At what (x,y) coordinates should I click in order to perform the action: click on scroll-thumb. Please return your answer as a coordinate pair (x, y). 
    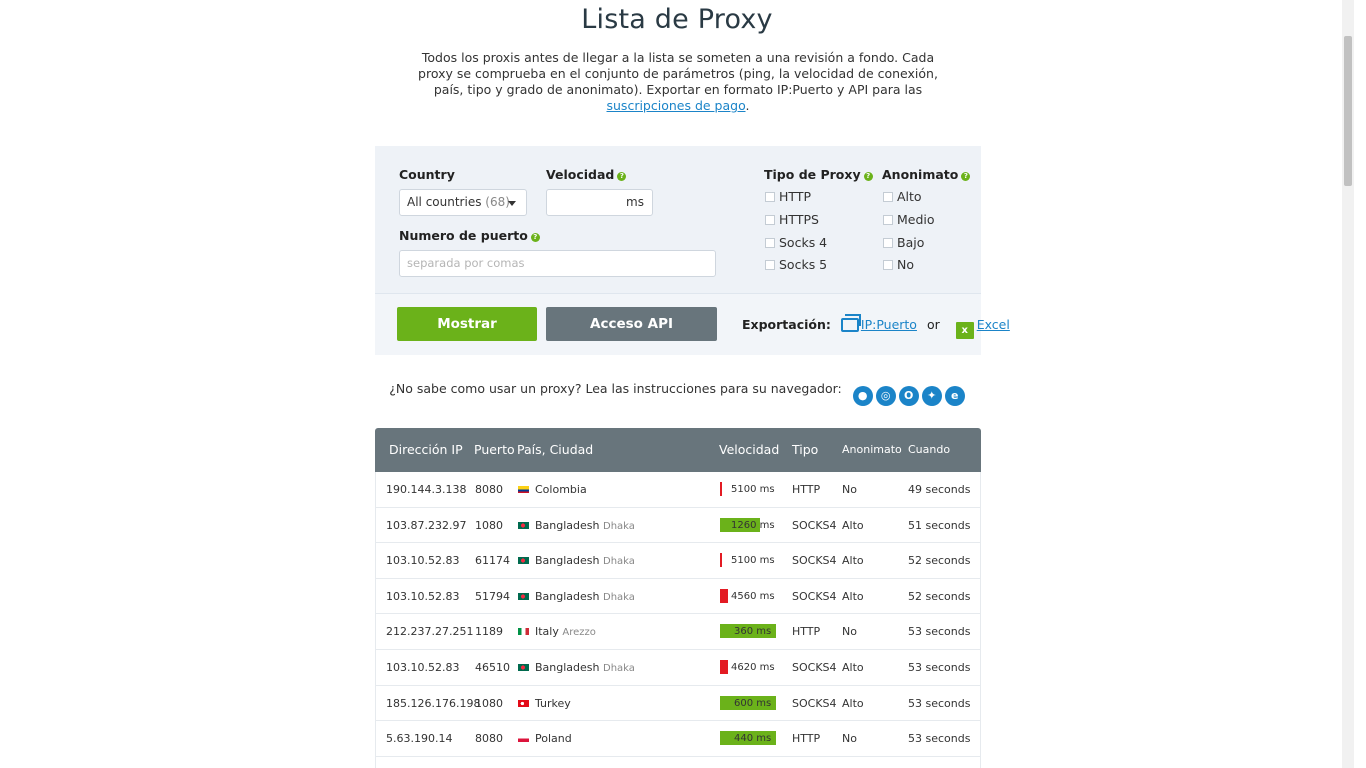
    Looking at the image, I should click on (1348, 111).